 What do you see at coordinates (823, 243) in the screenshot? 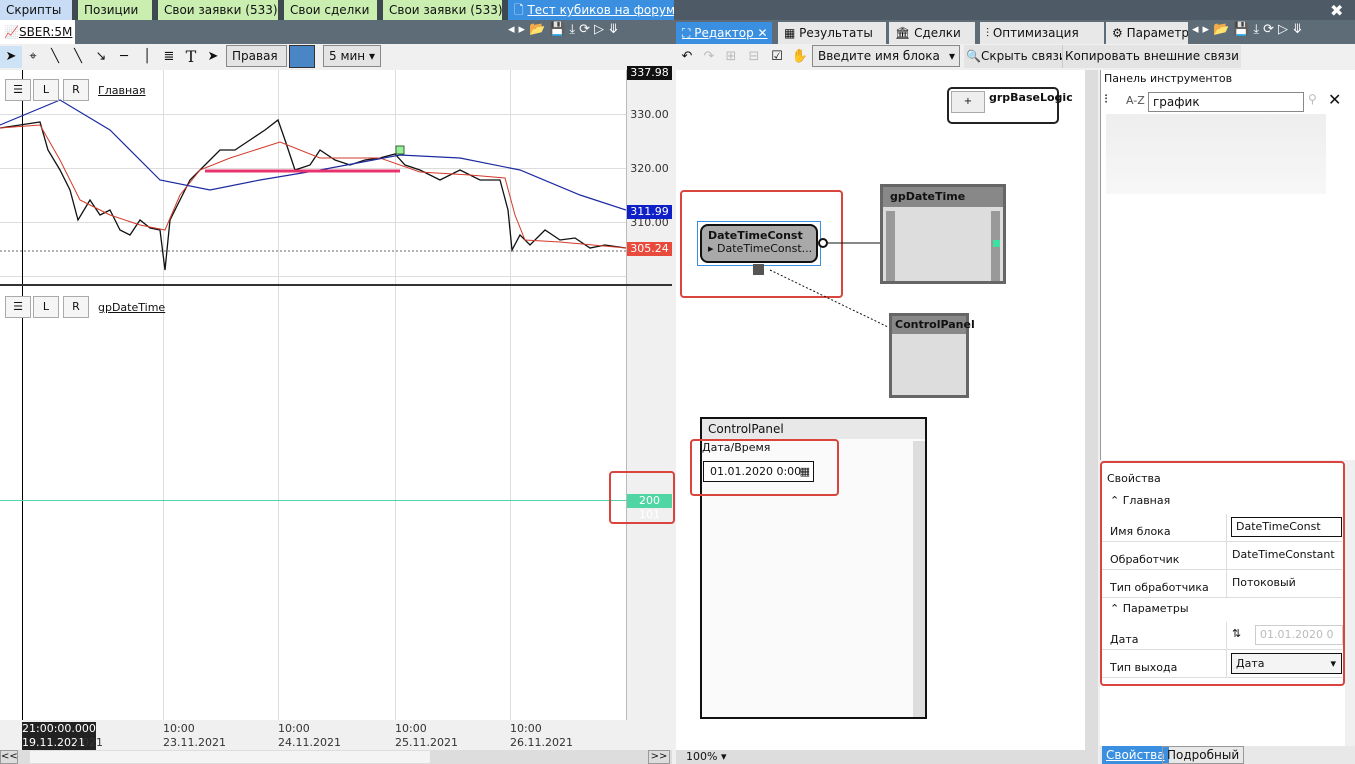
I see `output-port` at bounding box center [823, 243].